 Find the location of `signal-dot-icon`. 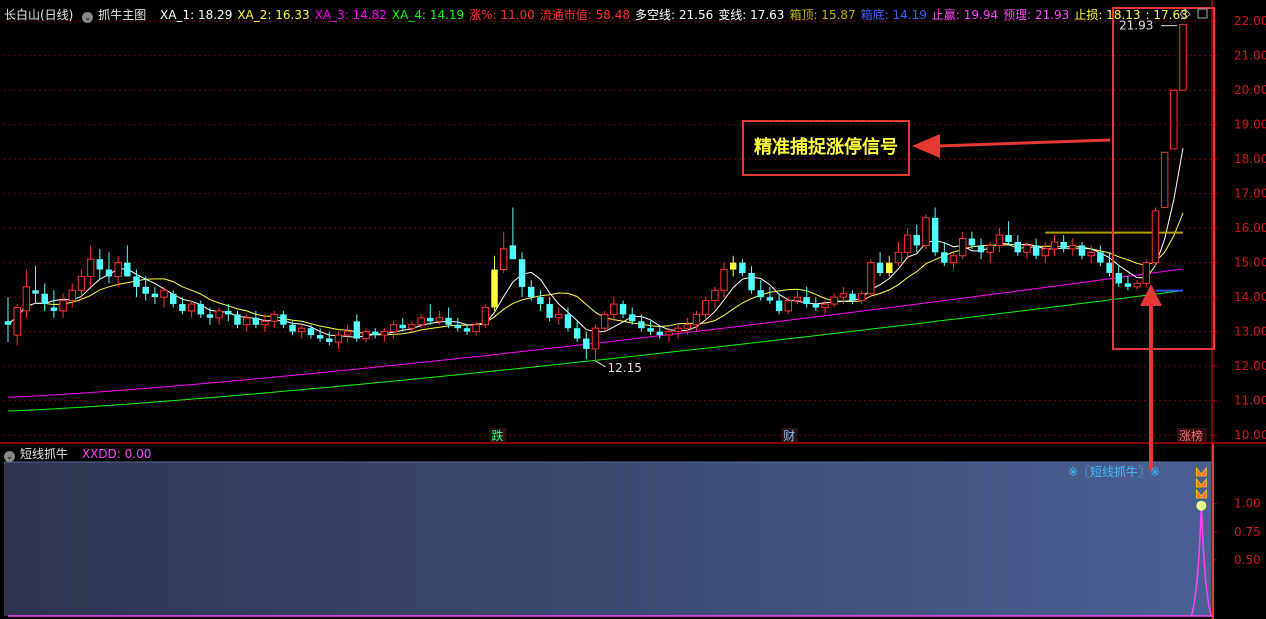

signal-dot-icon is located at coordinates (1201, 505).